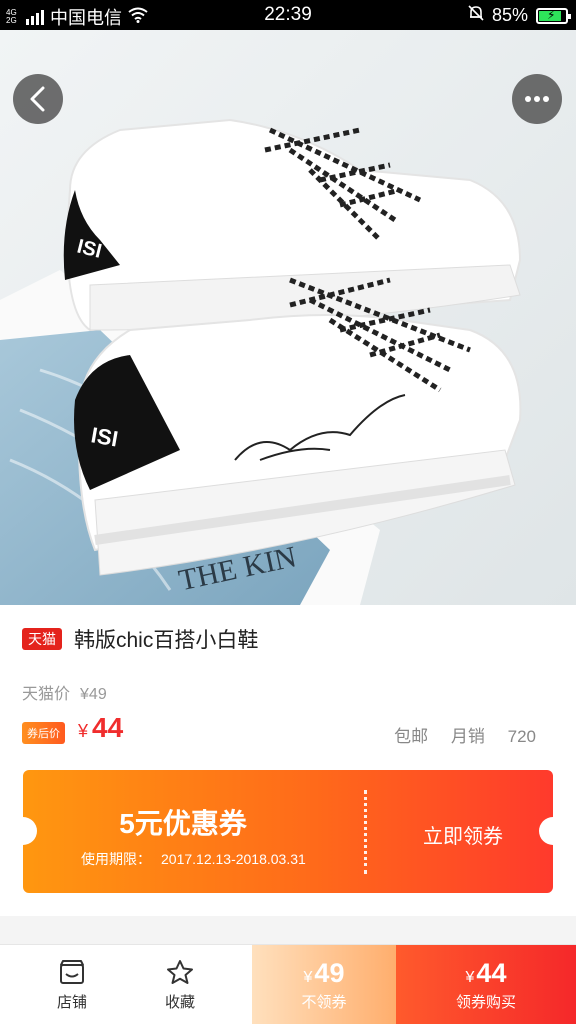 This screenshot has height=1024, width=576. I want to click on price-value: 44, so click(108, 727).